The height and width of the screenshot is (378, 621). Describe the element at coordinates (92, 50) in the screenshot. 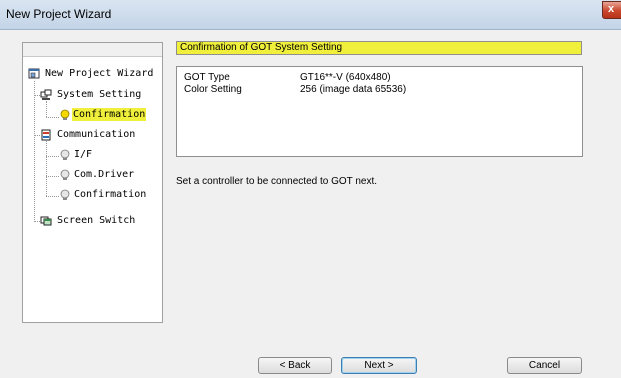

I see `tree-header` at that location.